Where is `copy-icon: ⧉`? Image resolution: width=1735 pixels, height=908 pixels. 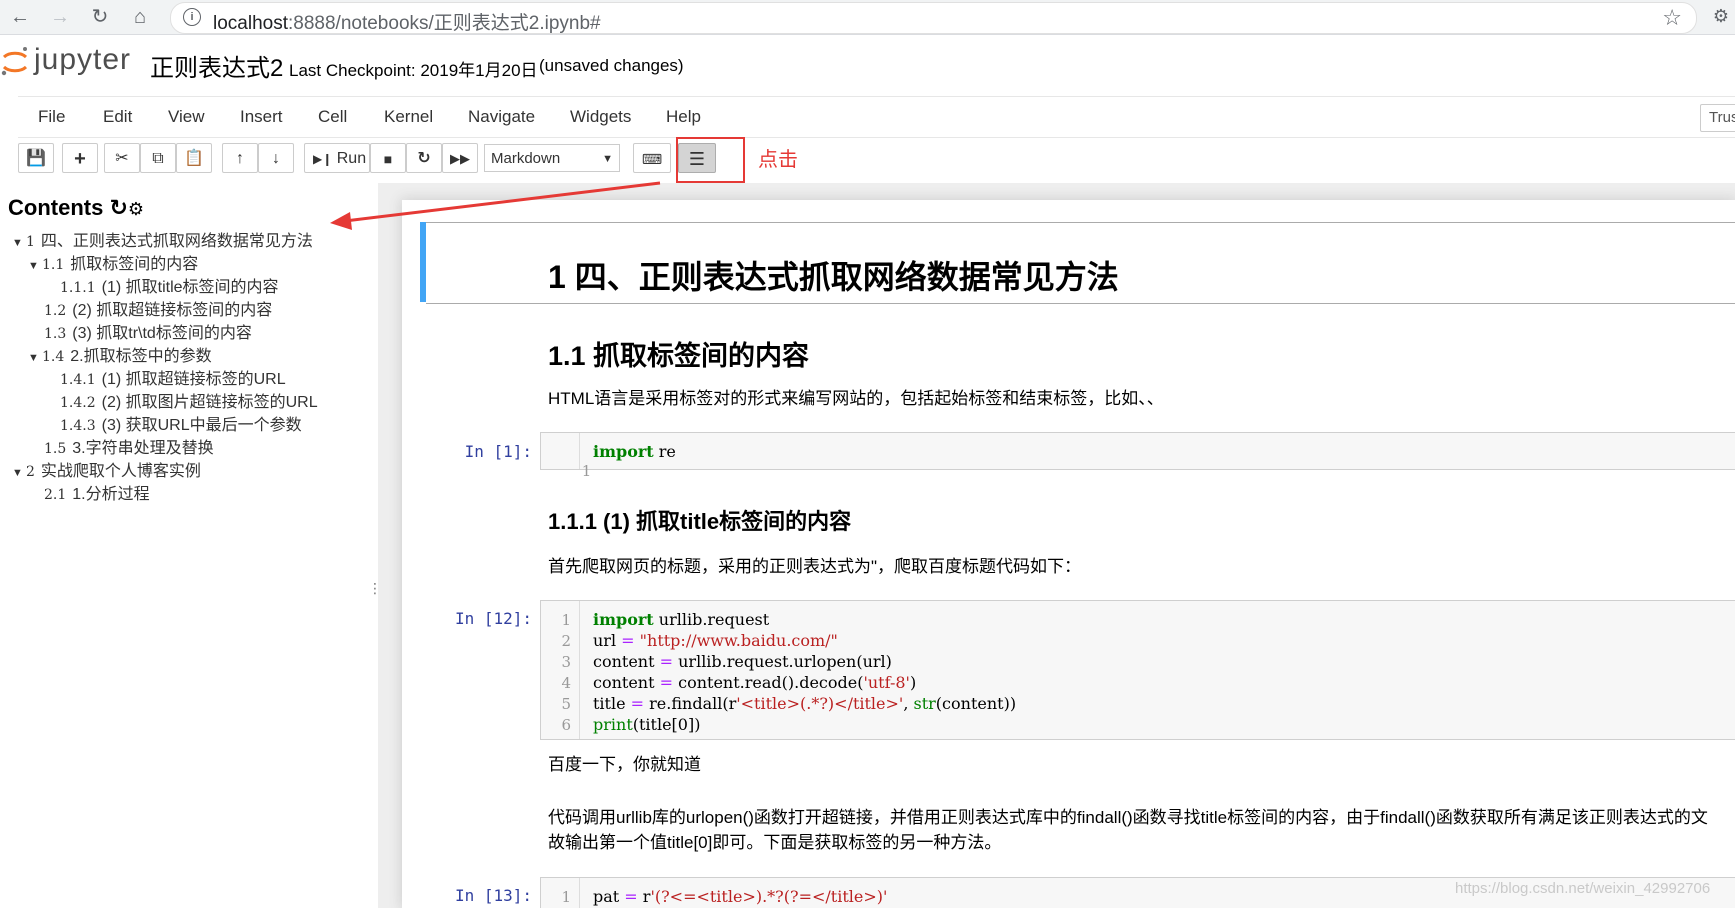
copy-icon: ⧉ is located at coordinates (158, 158).